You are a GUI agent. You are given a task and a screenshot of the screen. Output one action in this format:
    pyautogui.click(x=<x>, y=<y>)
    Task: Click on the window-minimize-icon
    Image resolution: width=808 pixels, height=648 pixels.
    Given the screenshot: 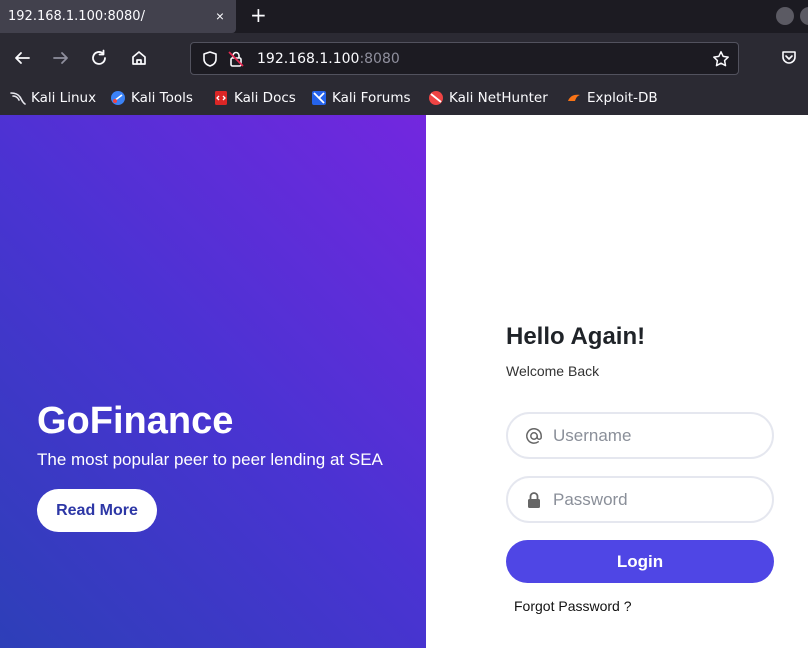 What is the action you would take?
    pyautogui.click(x=785, y=16)
    